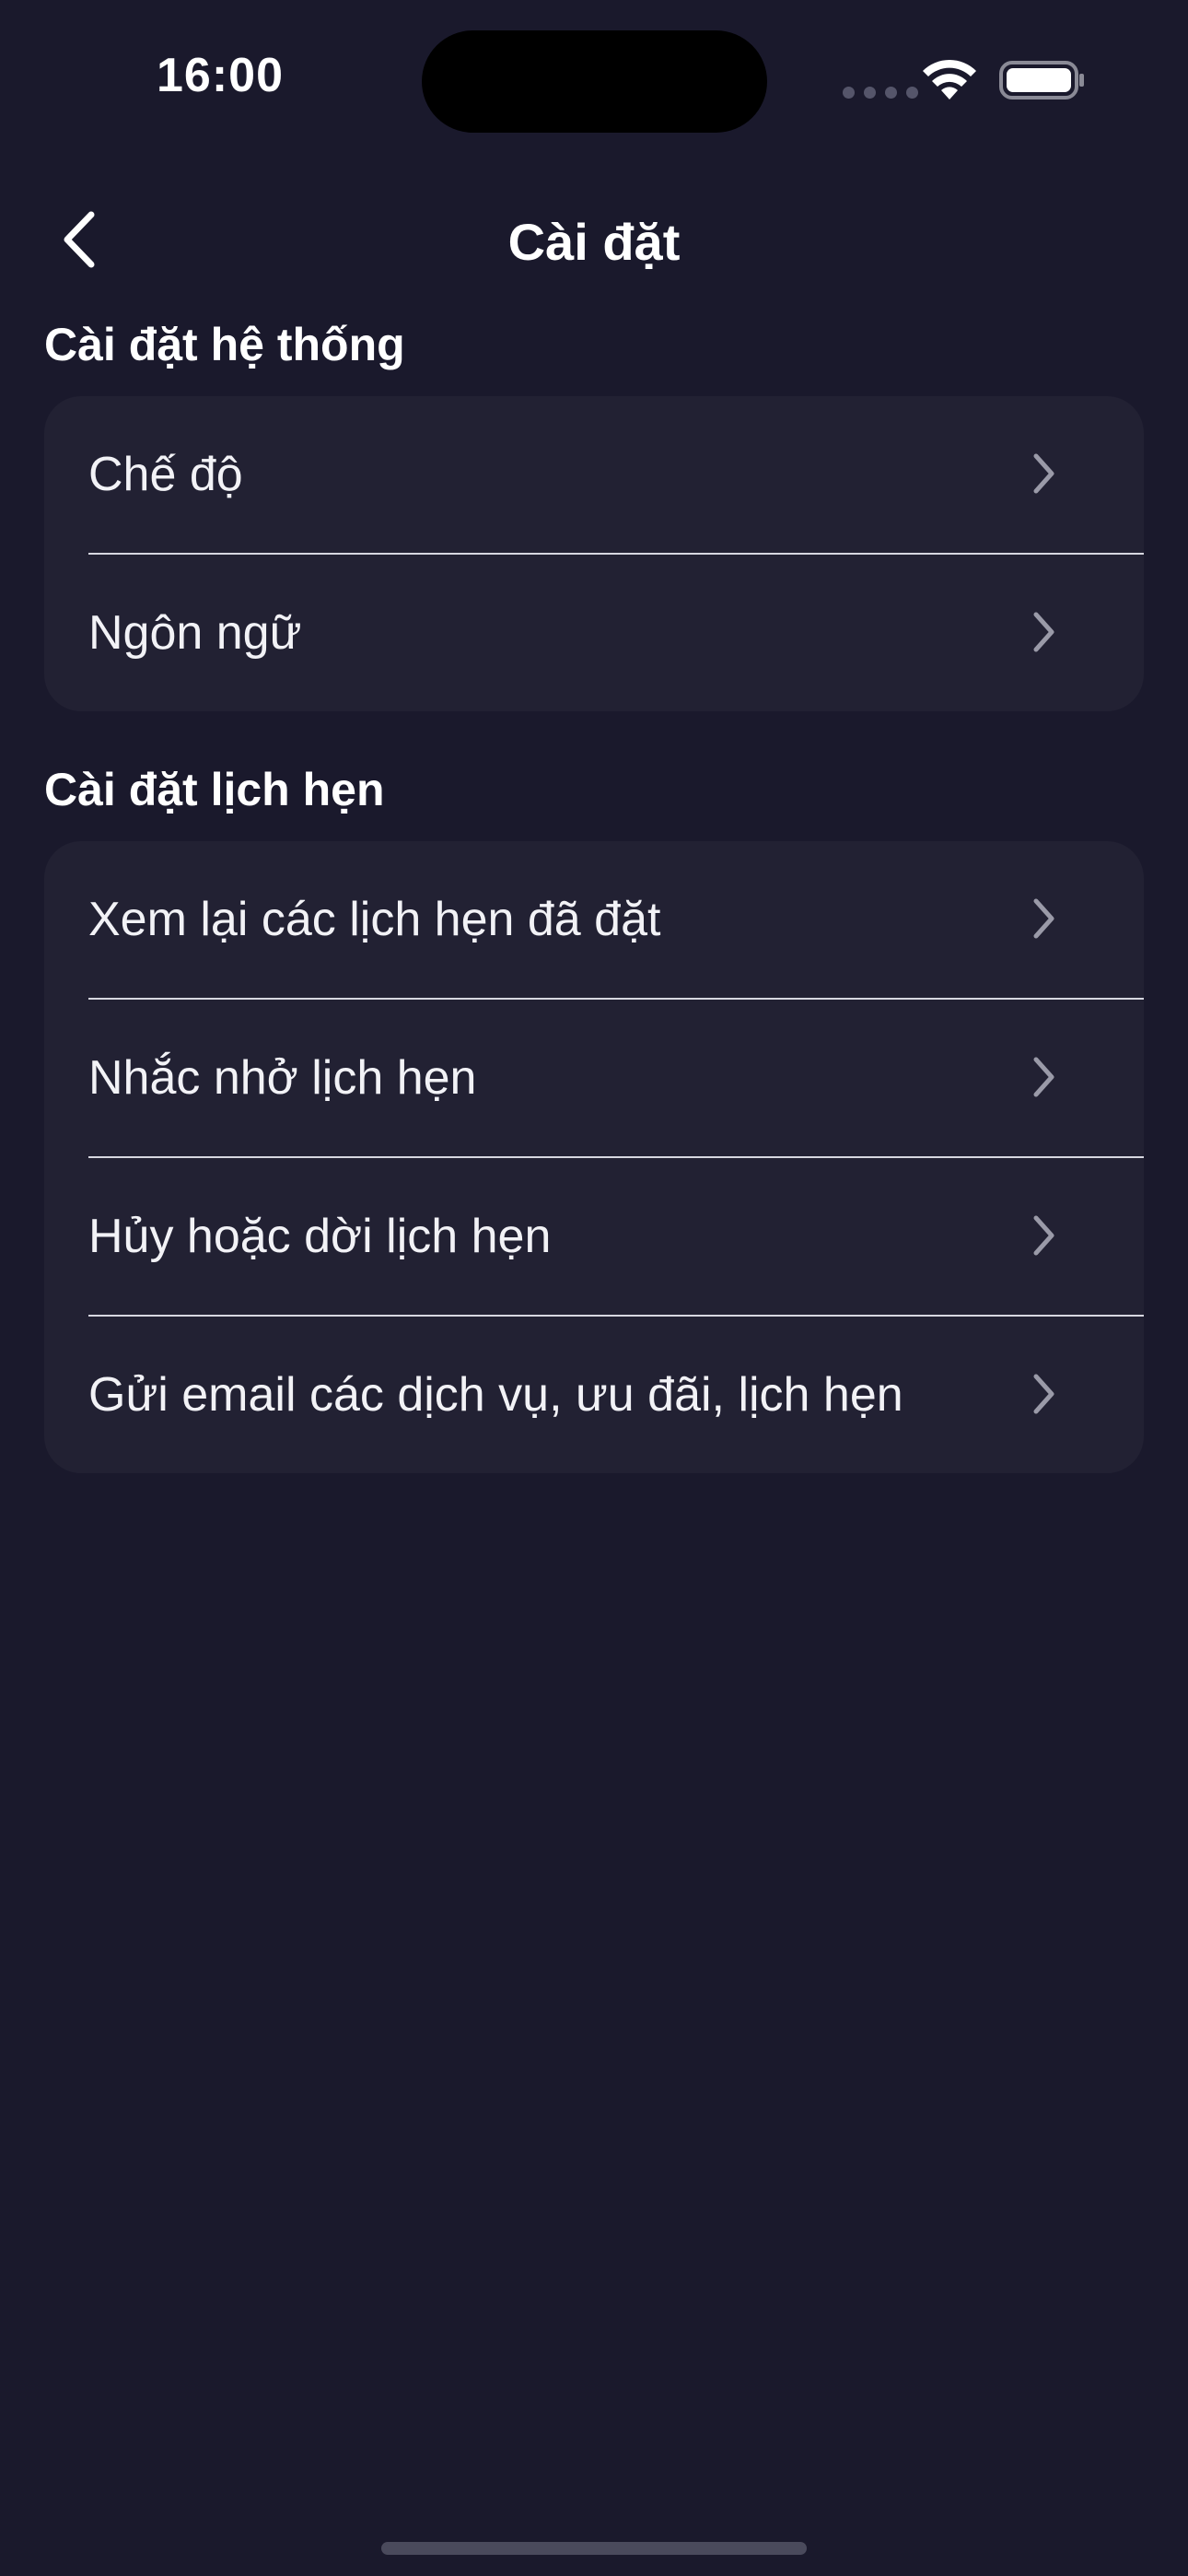 The image size is (1188, 2576). What do you see at coordinates (214, 789) in the screenshot?
I see `section-header-appointments: Cài đặt lịch hẹn` at bounding box center [214, 789].